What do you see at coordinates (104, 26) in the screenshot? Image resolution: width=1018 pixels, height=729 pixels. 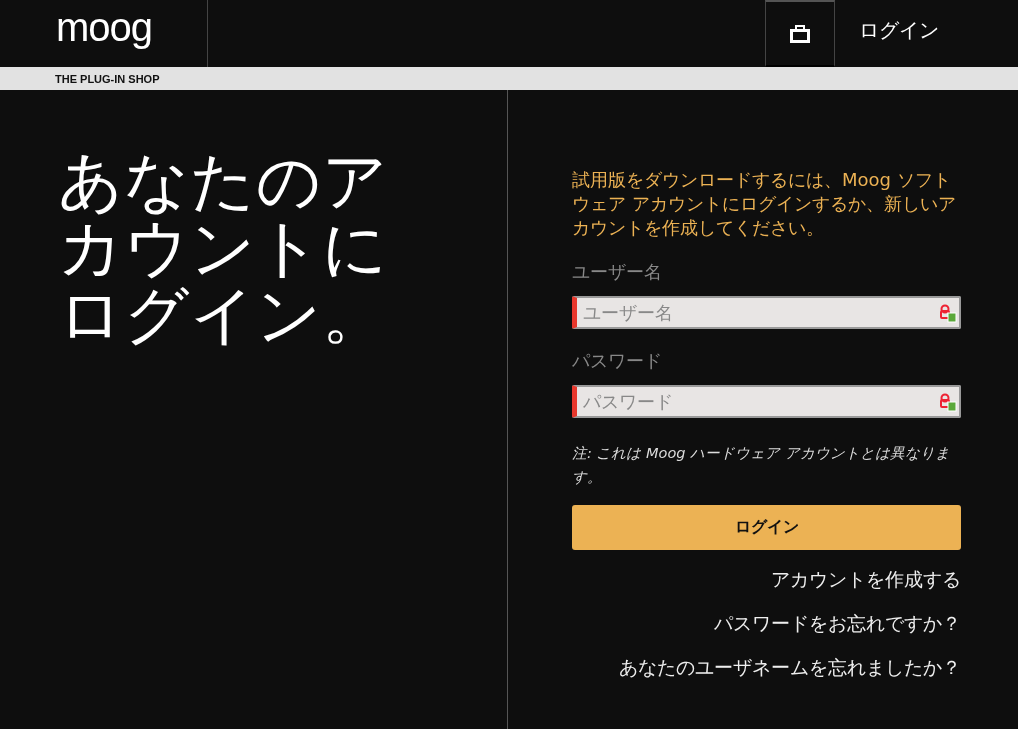 I see `moog-logo: moog` at bounding box center [104, 26].